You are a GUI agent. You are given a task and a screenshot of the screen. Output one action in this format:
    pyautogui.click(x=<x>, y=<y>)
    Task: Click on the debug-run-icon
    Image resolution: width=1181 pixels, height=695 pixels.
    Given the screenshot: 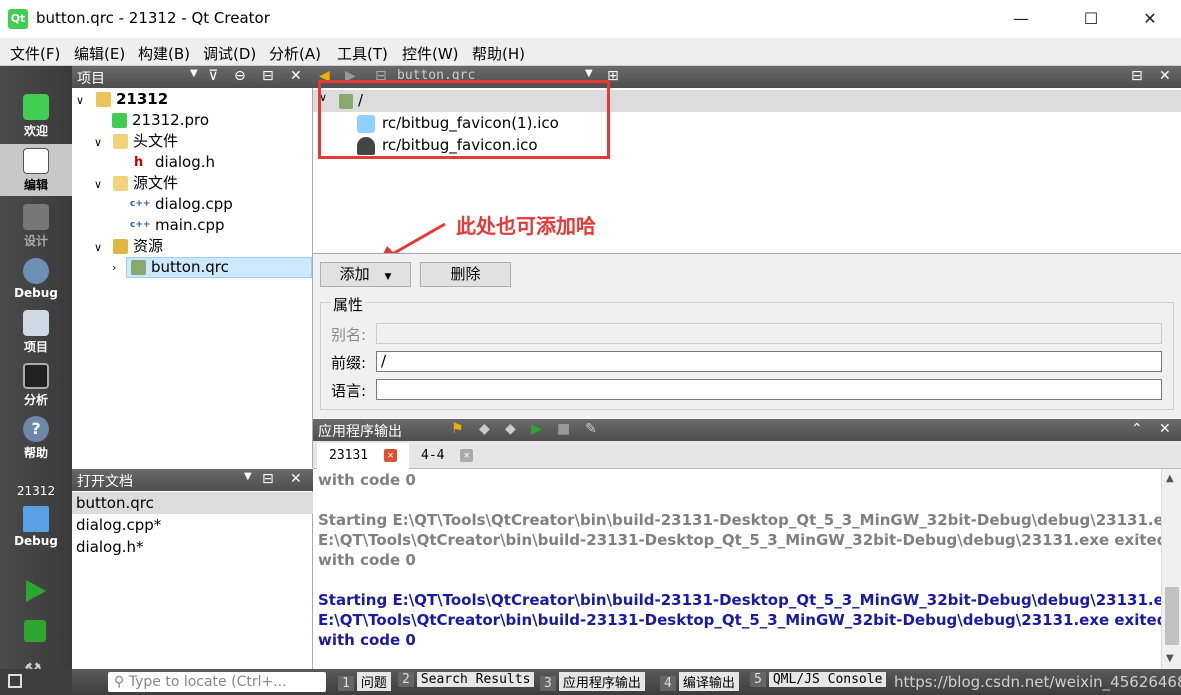 What is the action you would take?
    pyautogui.click(x=35, y=631)
    